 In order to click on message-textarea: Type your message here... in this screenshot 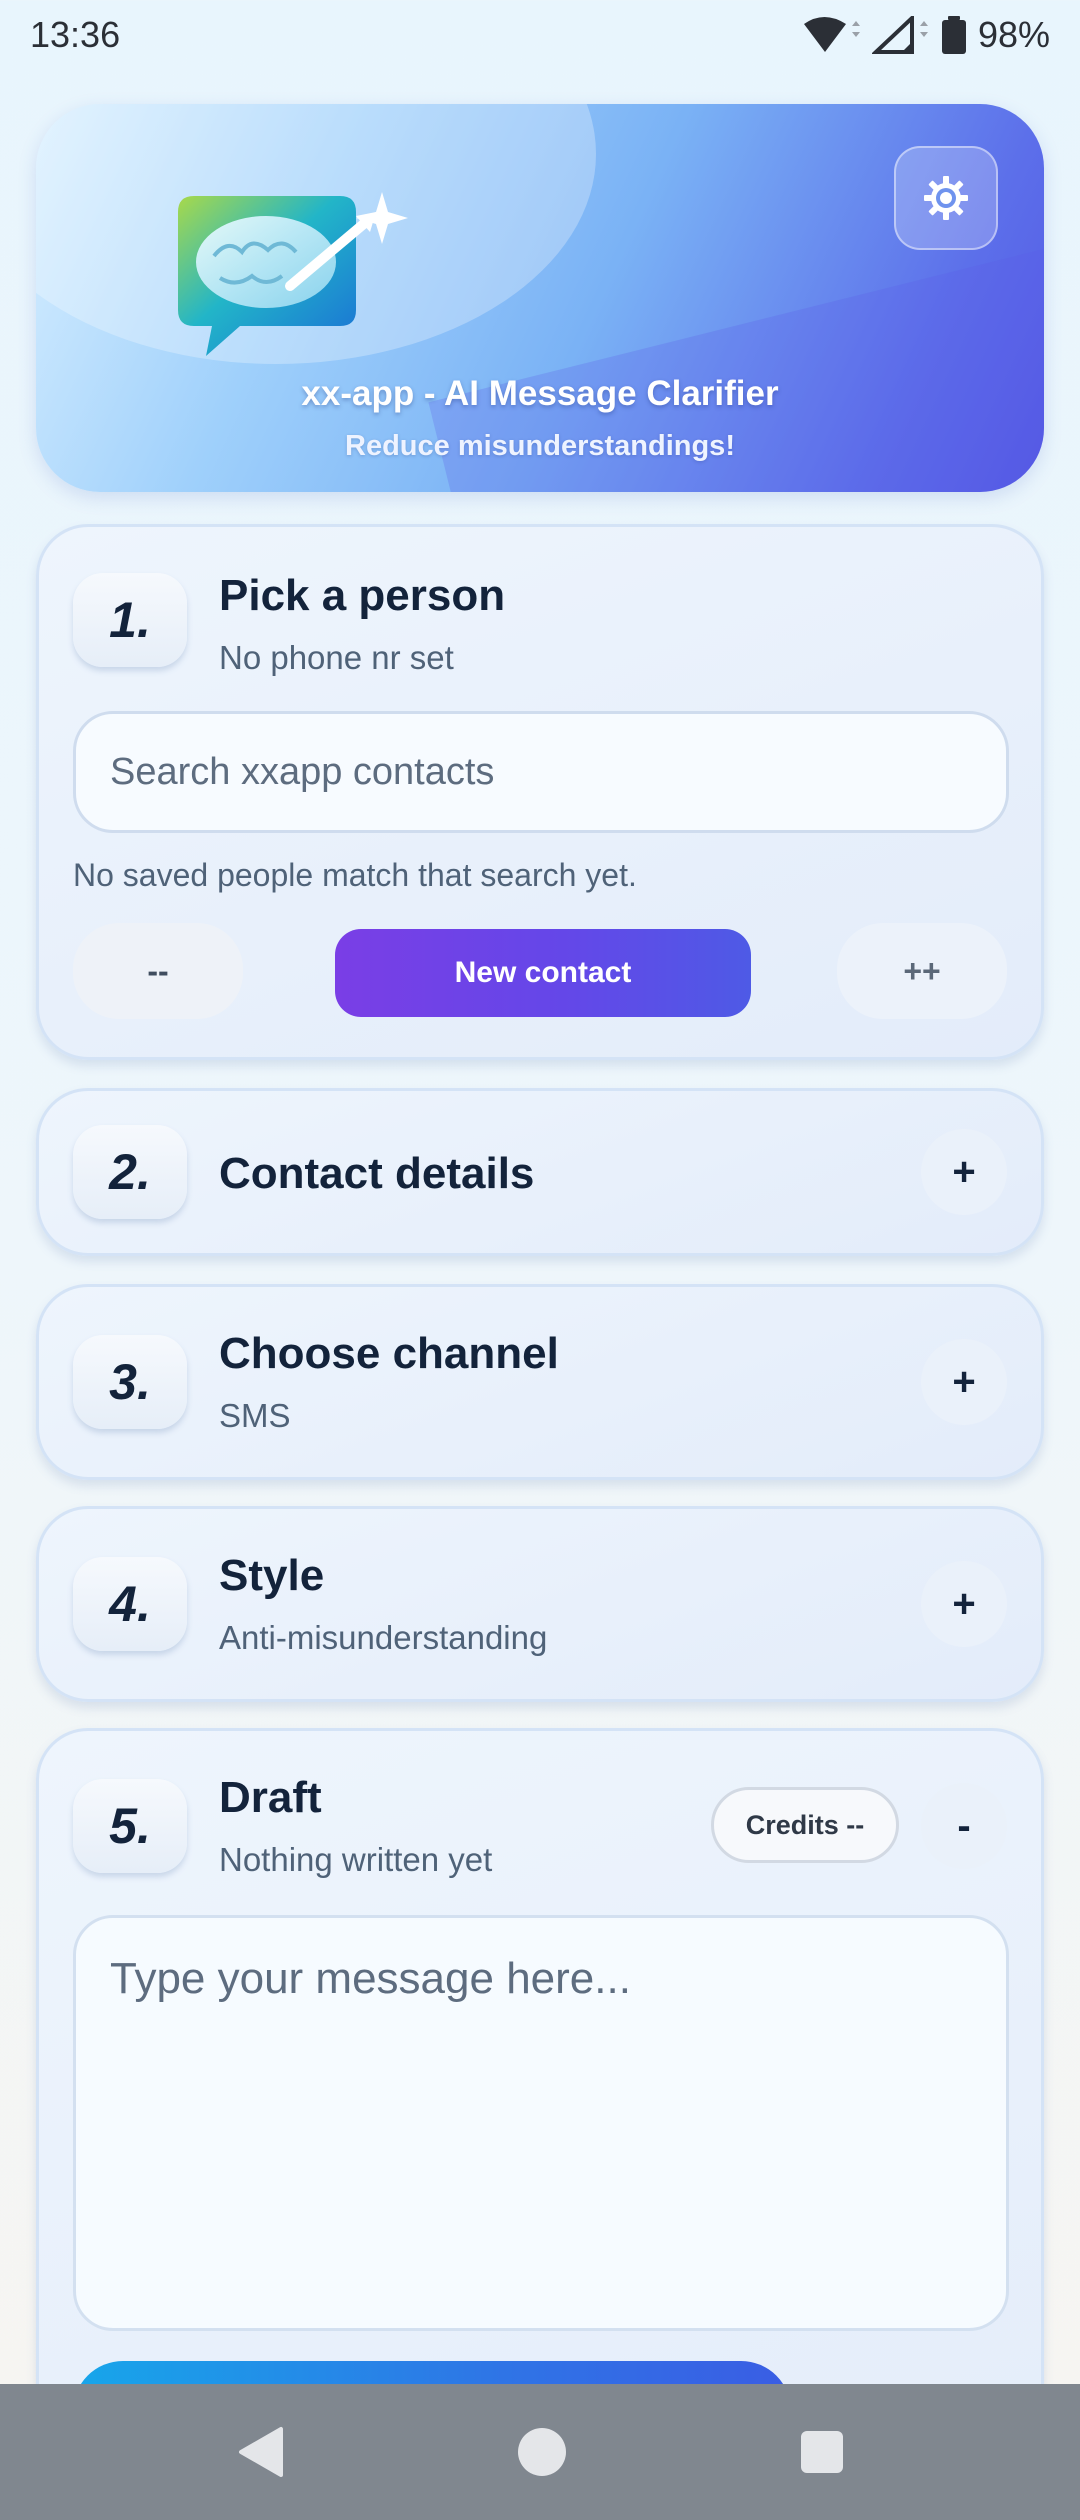, I will do `click(541, 2123)`.